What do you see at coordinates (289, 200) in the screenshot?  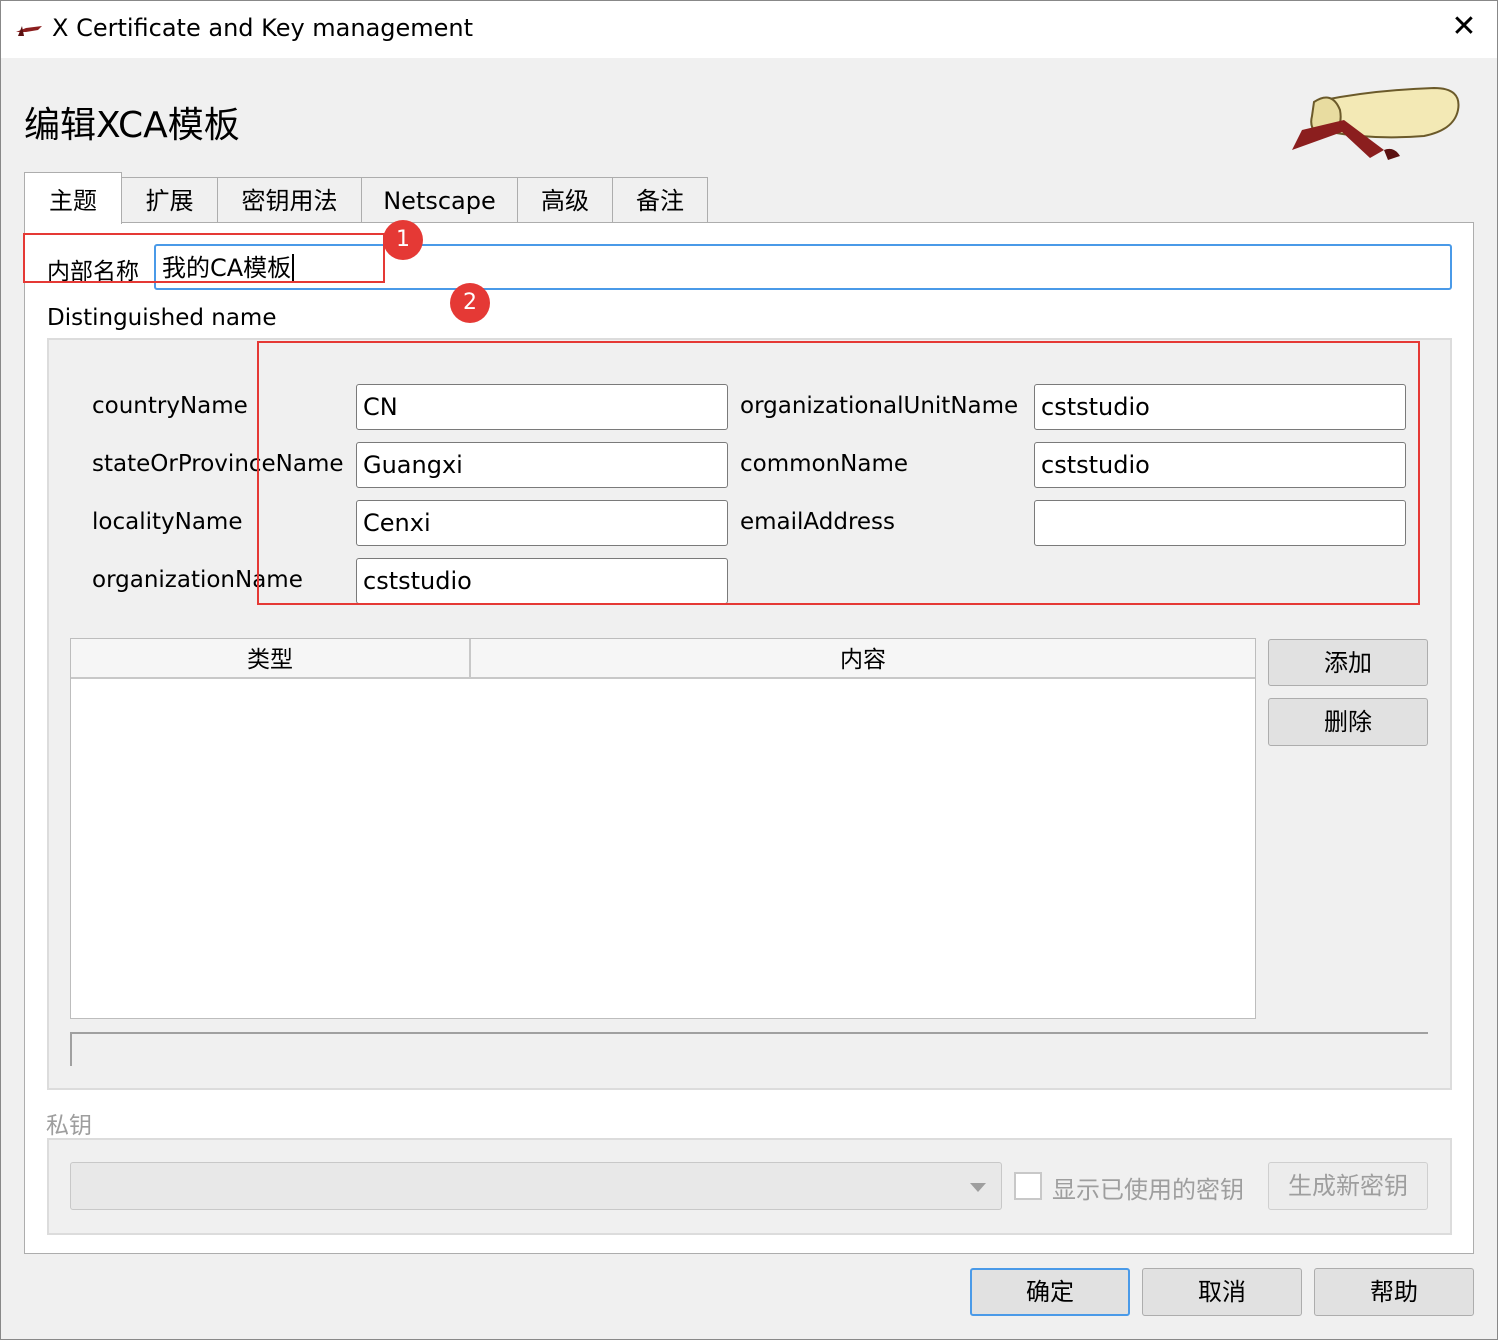 I see `tab-key-usage: 密钥用法` at bounding box center [289, 200].